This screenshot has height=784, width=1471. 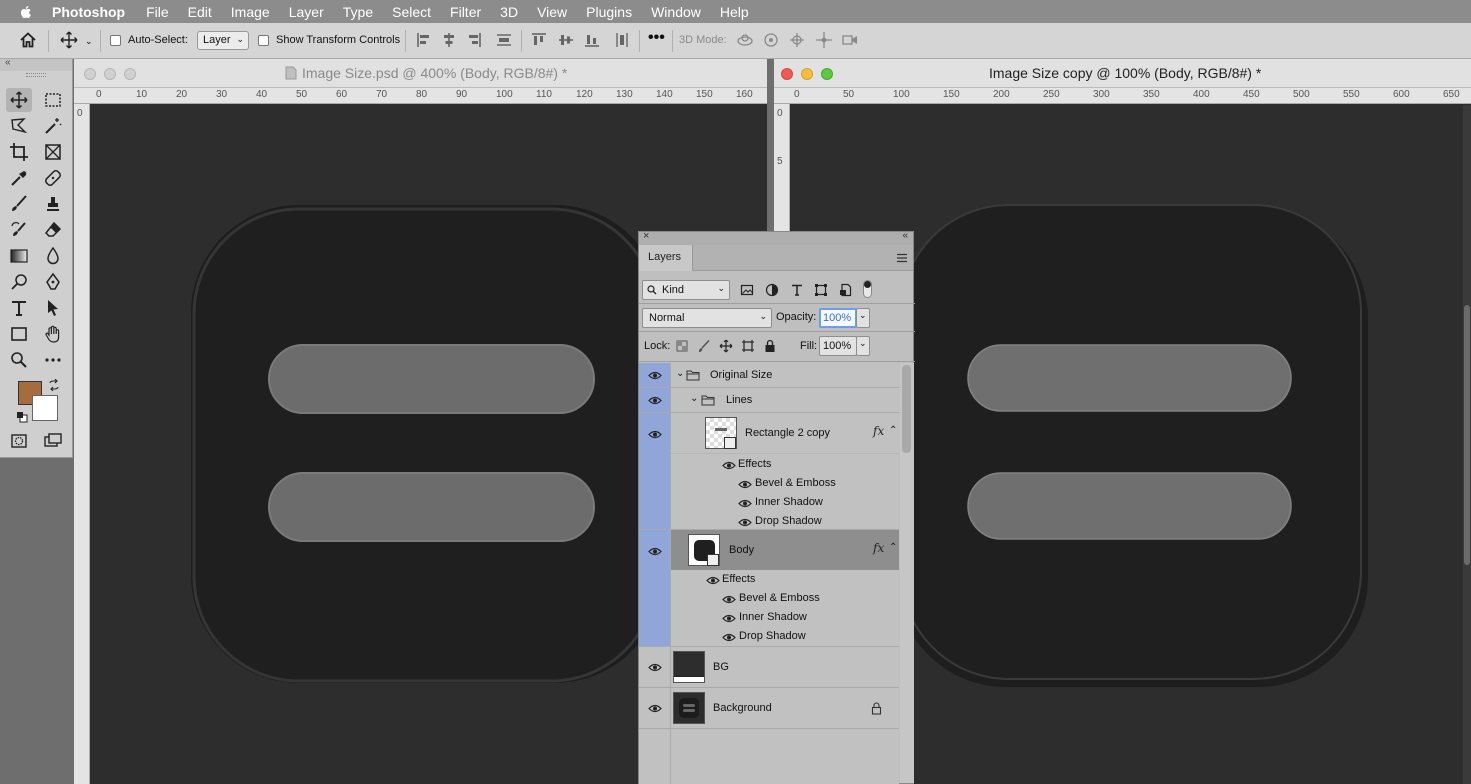 What do you see at coordinates (28, 40) in the screenshot?
I see `home-icon` at bounding box center [28, 40].